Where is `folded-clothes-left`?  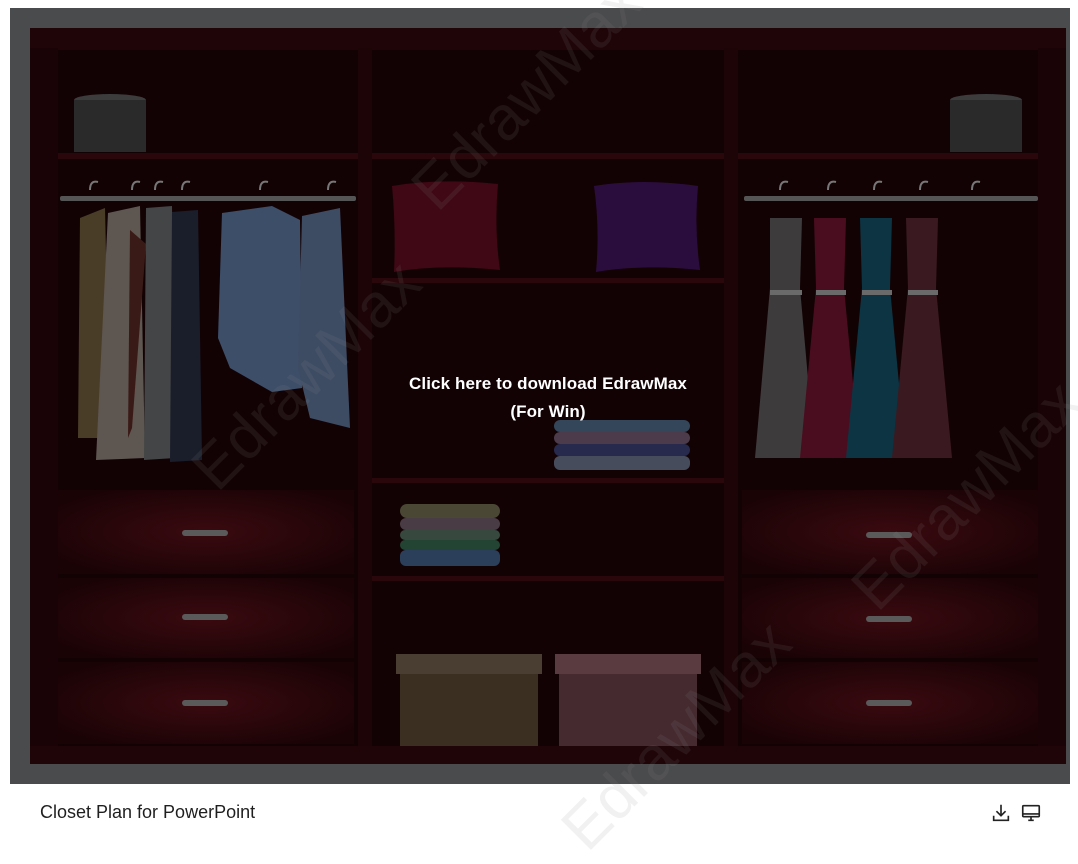
folded-clothes-left is located at coordinates (450, 535).